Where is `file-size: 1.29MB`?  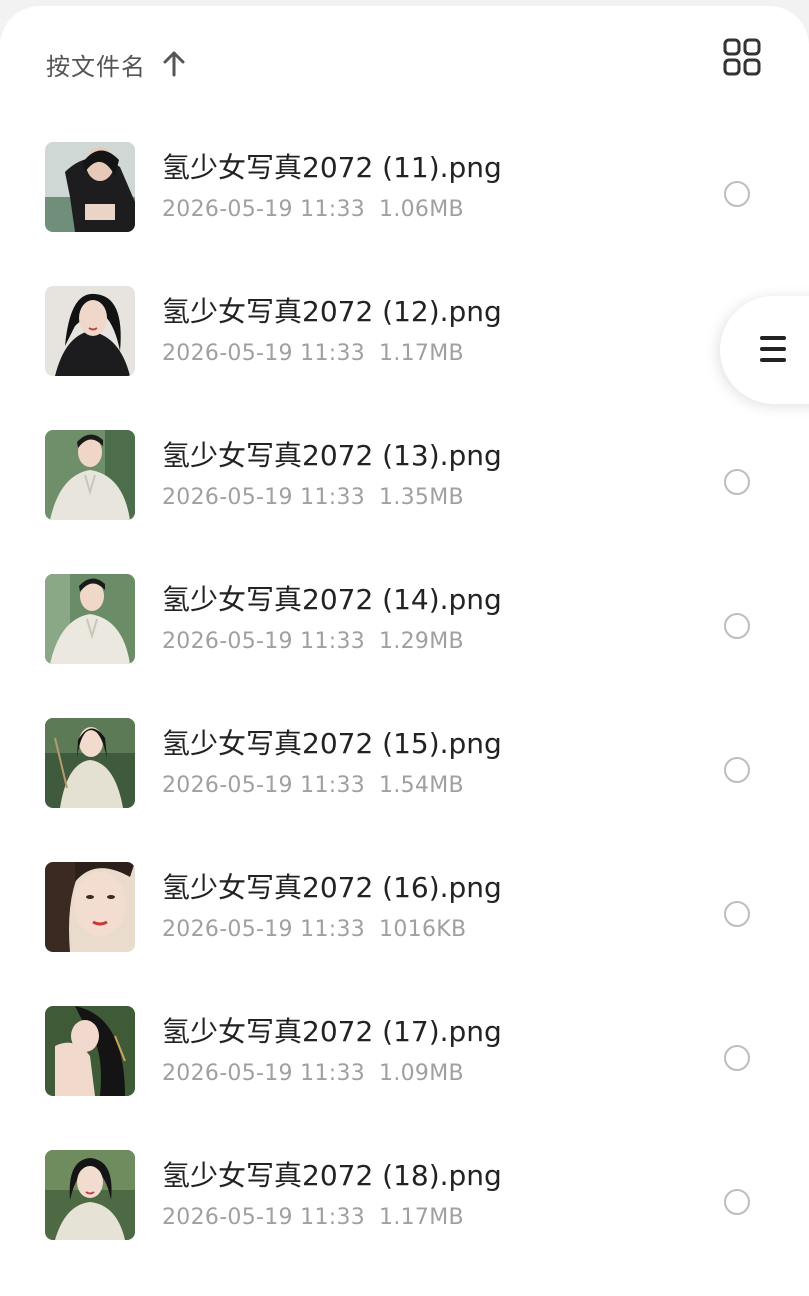
file-size: 1.29MB is located at coordinates (421, 641).